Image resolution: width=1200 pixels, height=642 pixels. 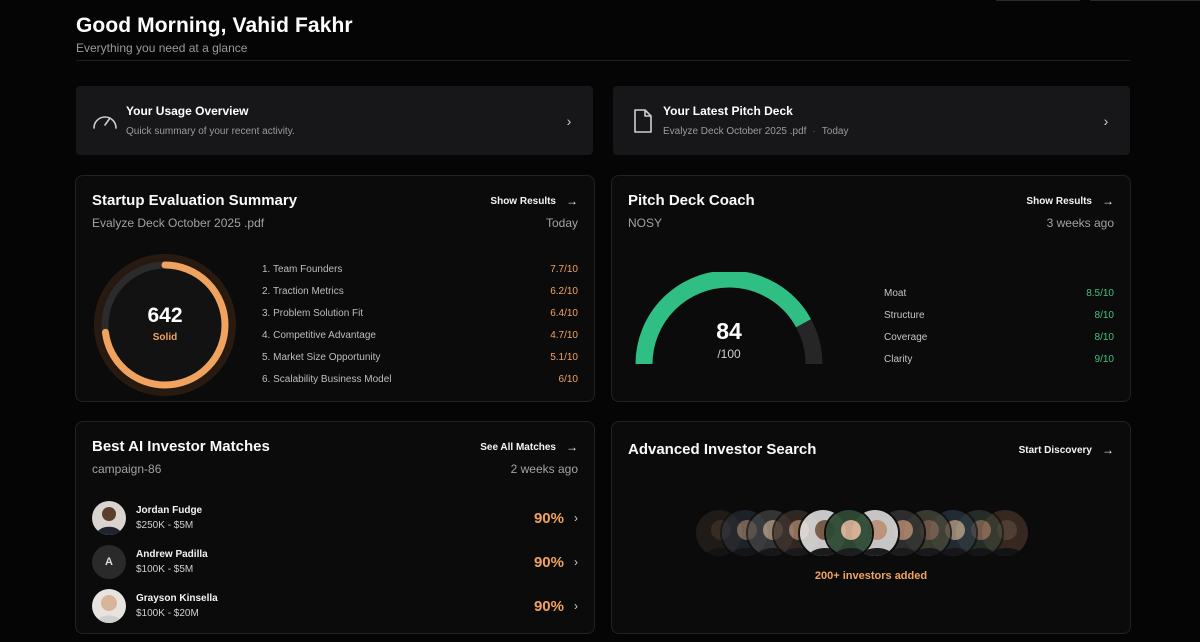 I want to click on start-discovery-label: Start Discovery, so click(x=1055, y=450).